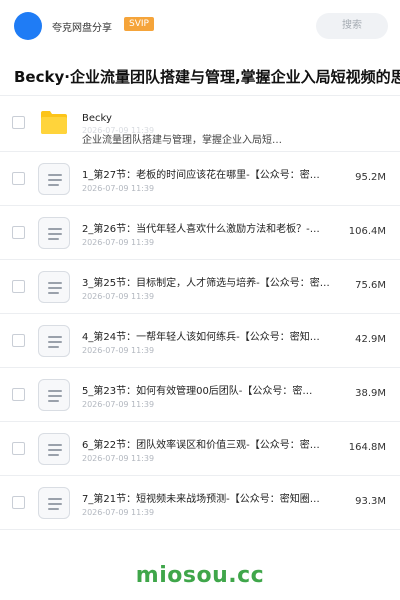 This screenshot has height=600, width=400. I want to click on file-size: 75.6M, so click(370, 285).